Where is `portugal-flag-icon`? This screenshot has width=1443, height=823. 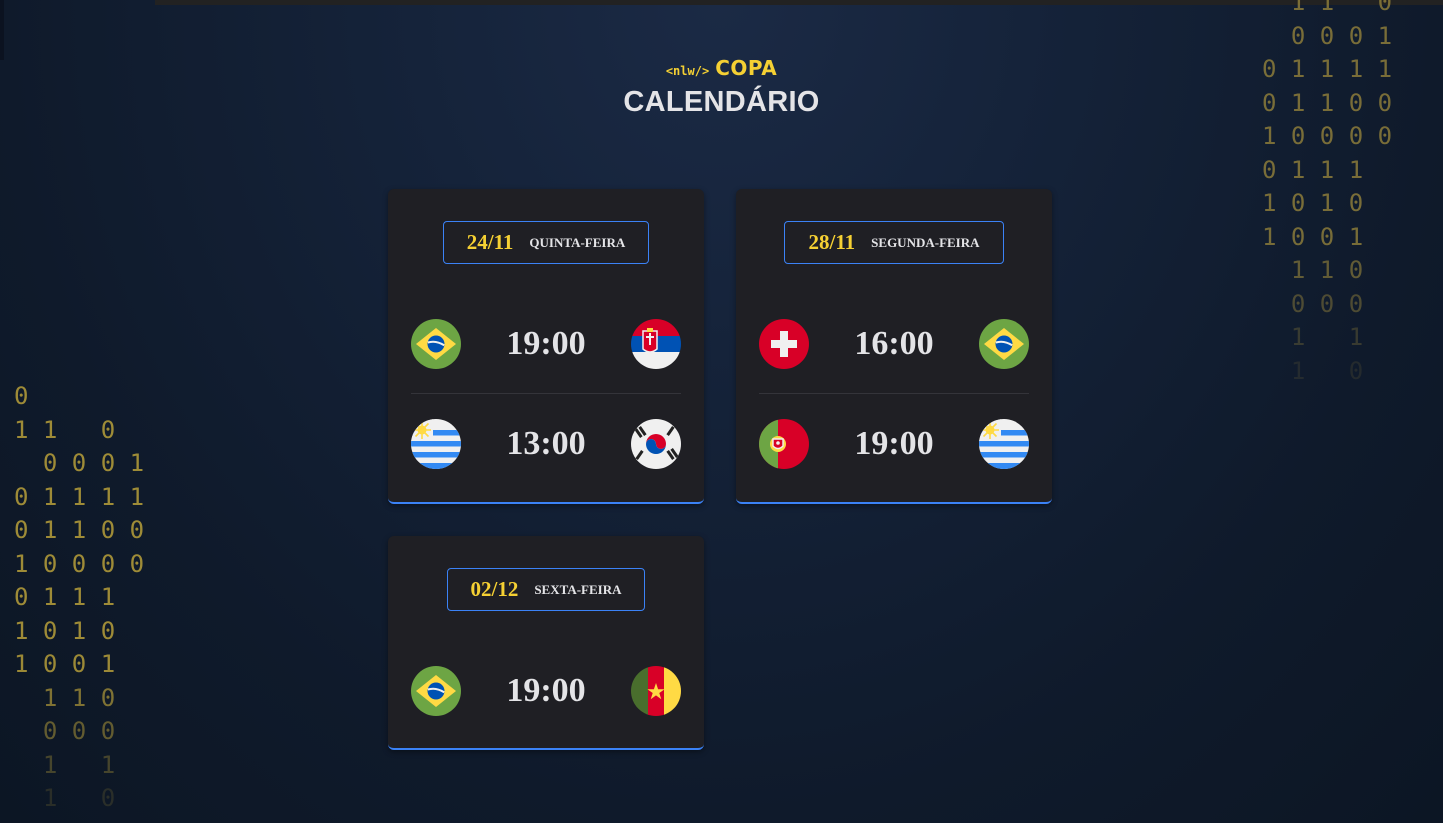 portugal-flag-icon is located at coordinates (784, 444).